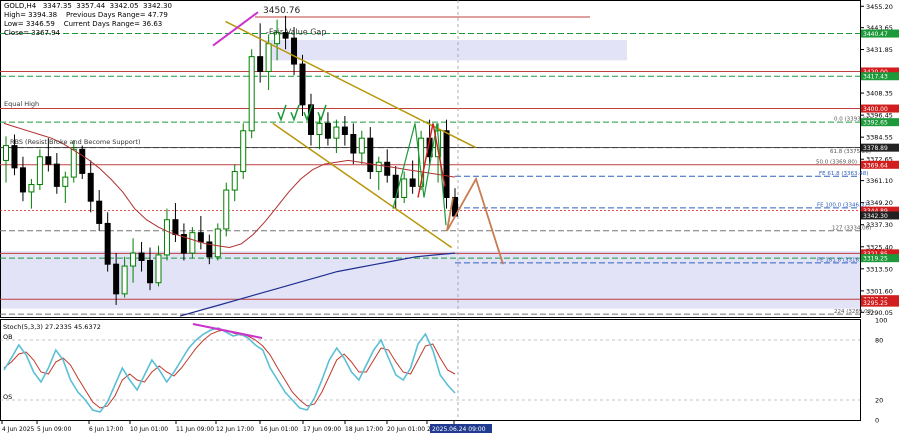 The image size is (900, 435). Describe the element at coordinates (879, 50) in the screenshot. I see `y-tick-label: 3431.85` at that location.